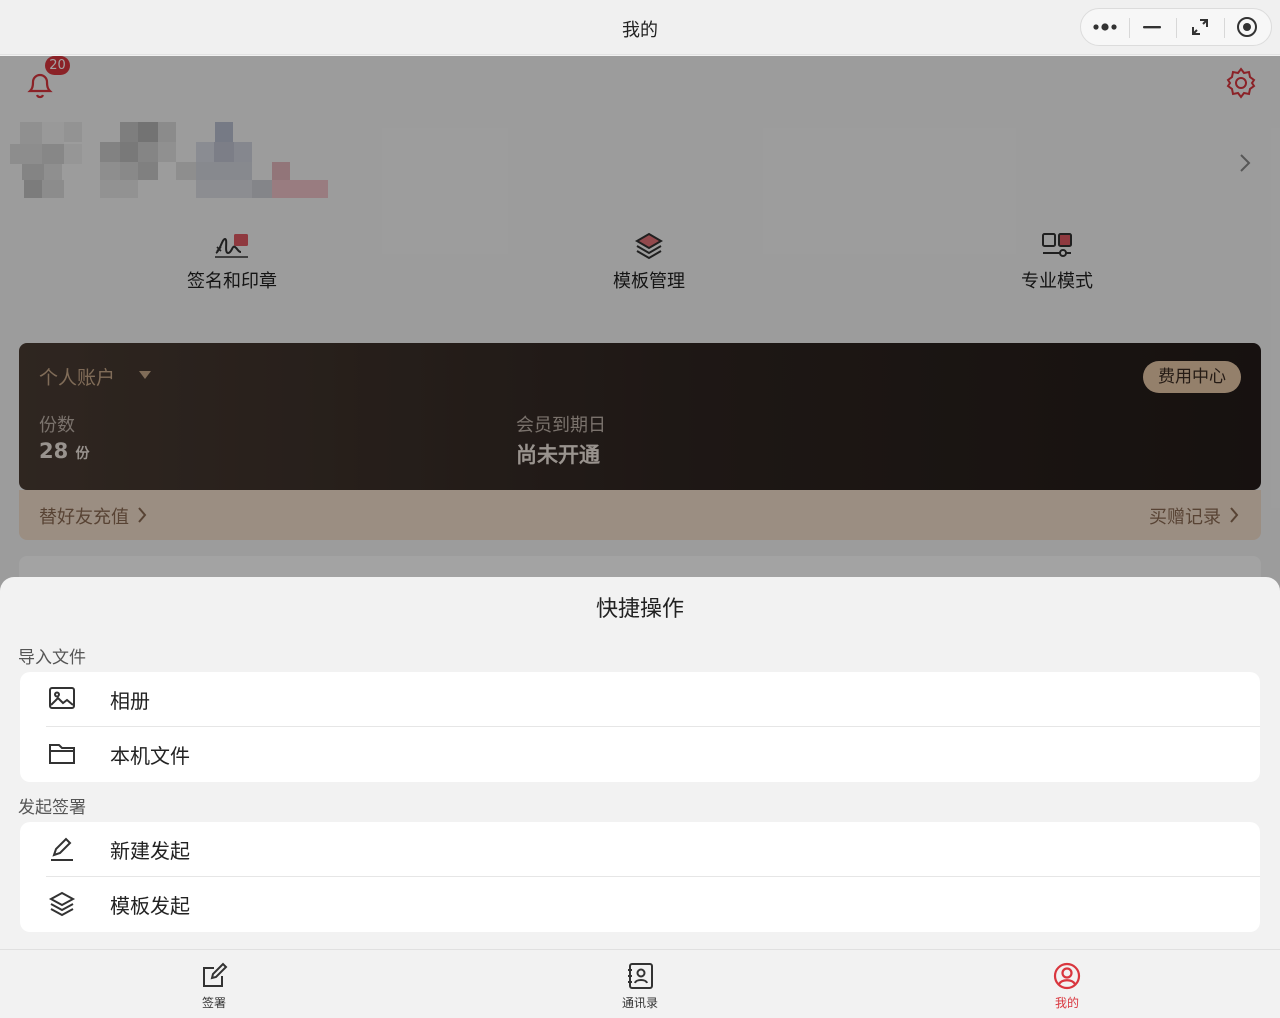 This screenshot has height=1018, width=1280. I want to click on contacts-icon, so click(640, 976).